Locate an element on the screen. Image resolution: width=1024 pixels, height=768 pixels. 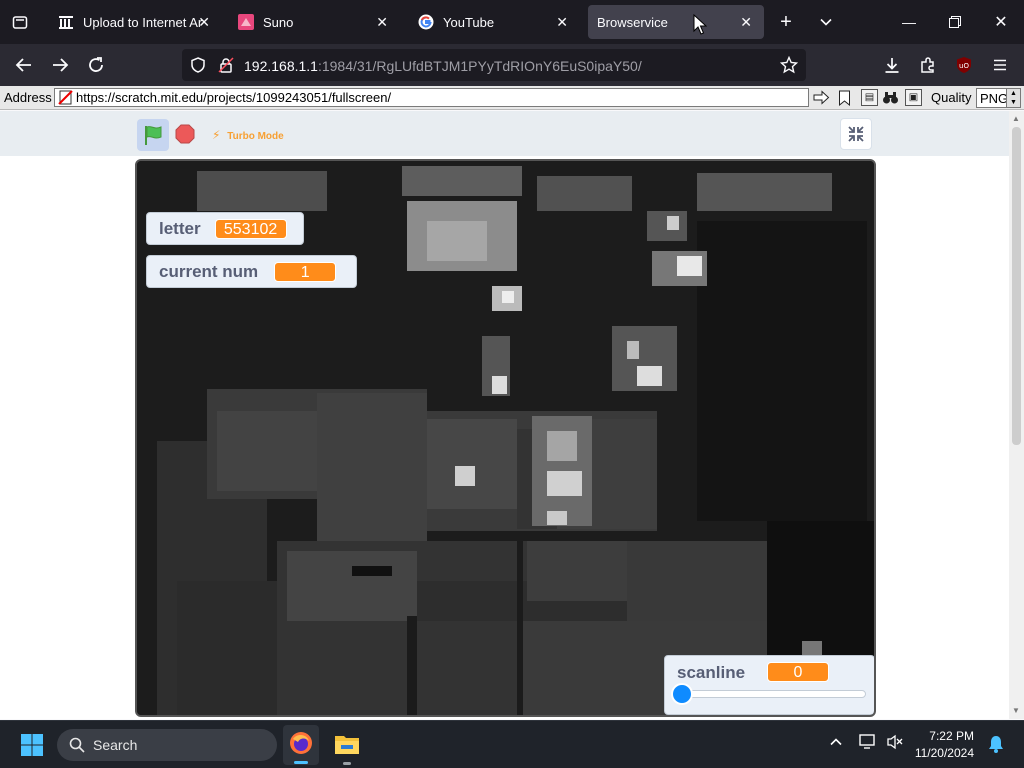
svg-text: uO is located at coordinates (964, 66).